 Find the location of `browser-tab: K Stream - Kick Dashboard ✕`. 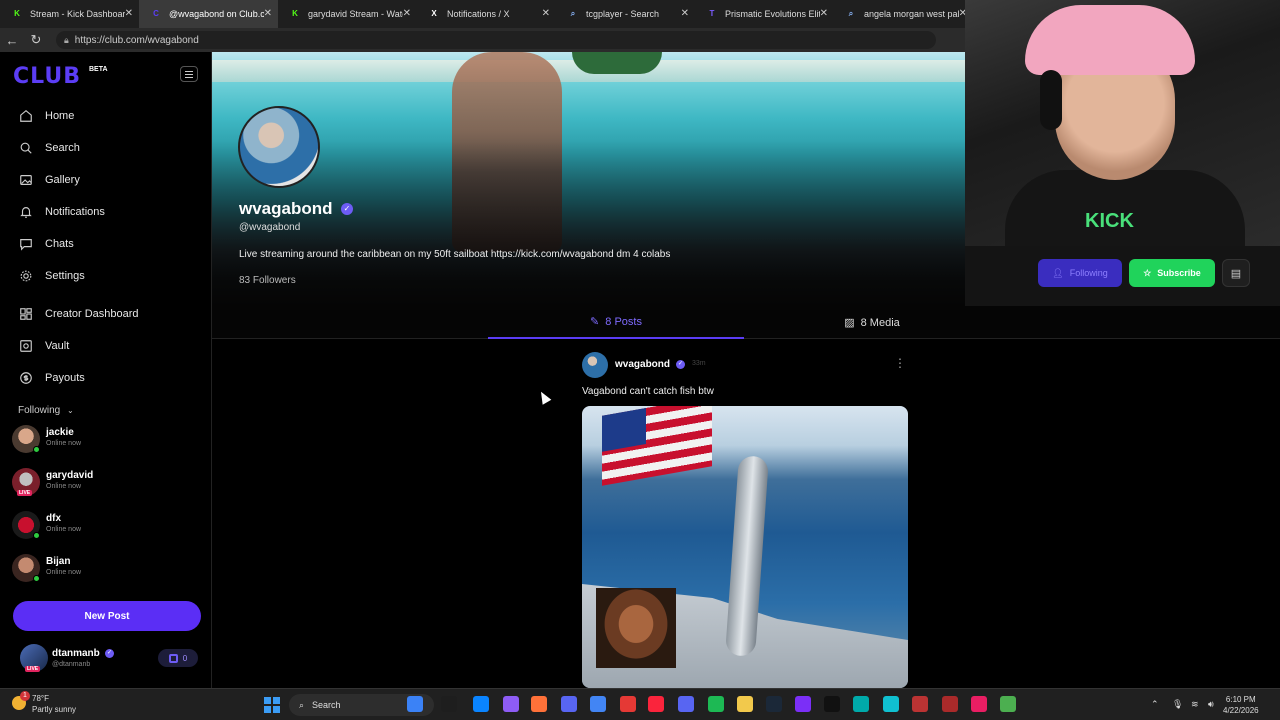

browser-tab: K Stream - Kick Dashboard ✕ is located at coordinates (69, 14).